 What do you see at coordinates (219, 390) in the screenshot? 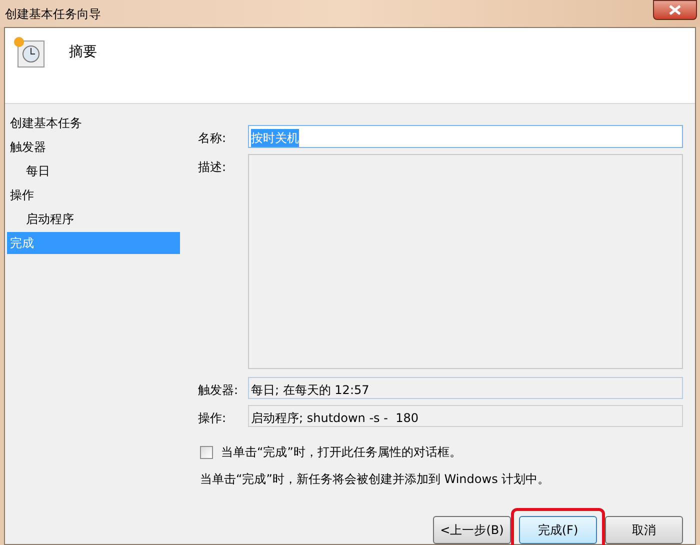
I see `field-label: 触发器:` at bounding box center [219, 390].